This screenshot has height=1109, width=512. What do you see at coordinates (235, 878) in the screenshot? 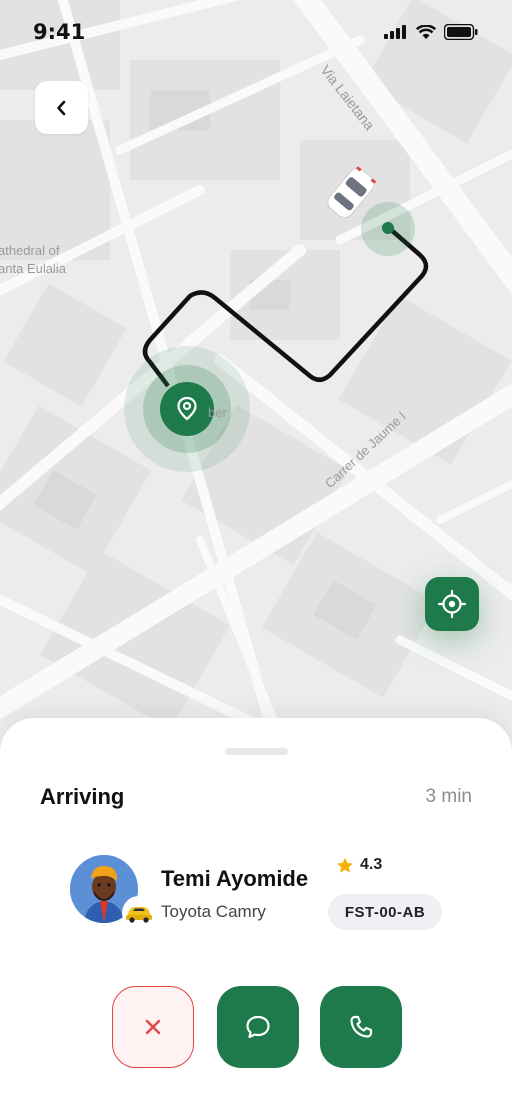
I see `driver-name: Temi Ayomide` at bounding box center [235, 878].